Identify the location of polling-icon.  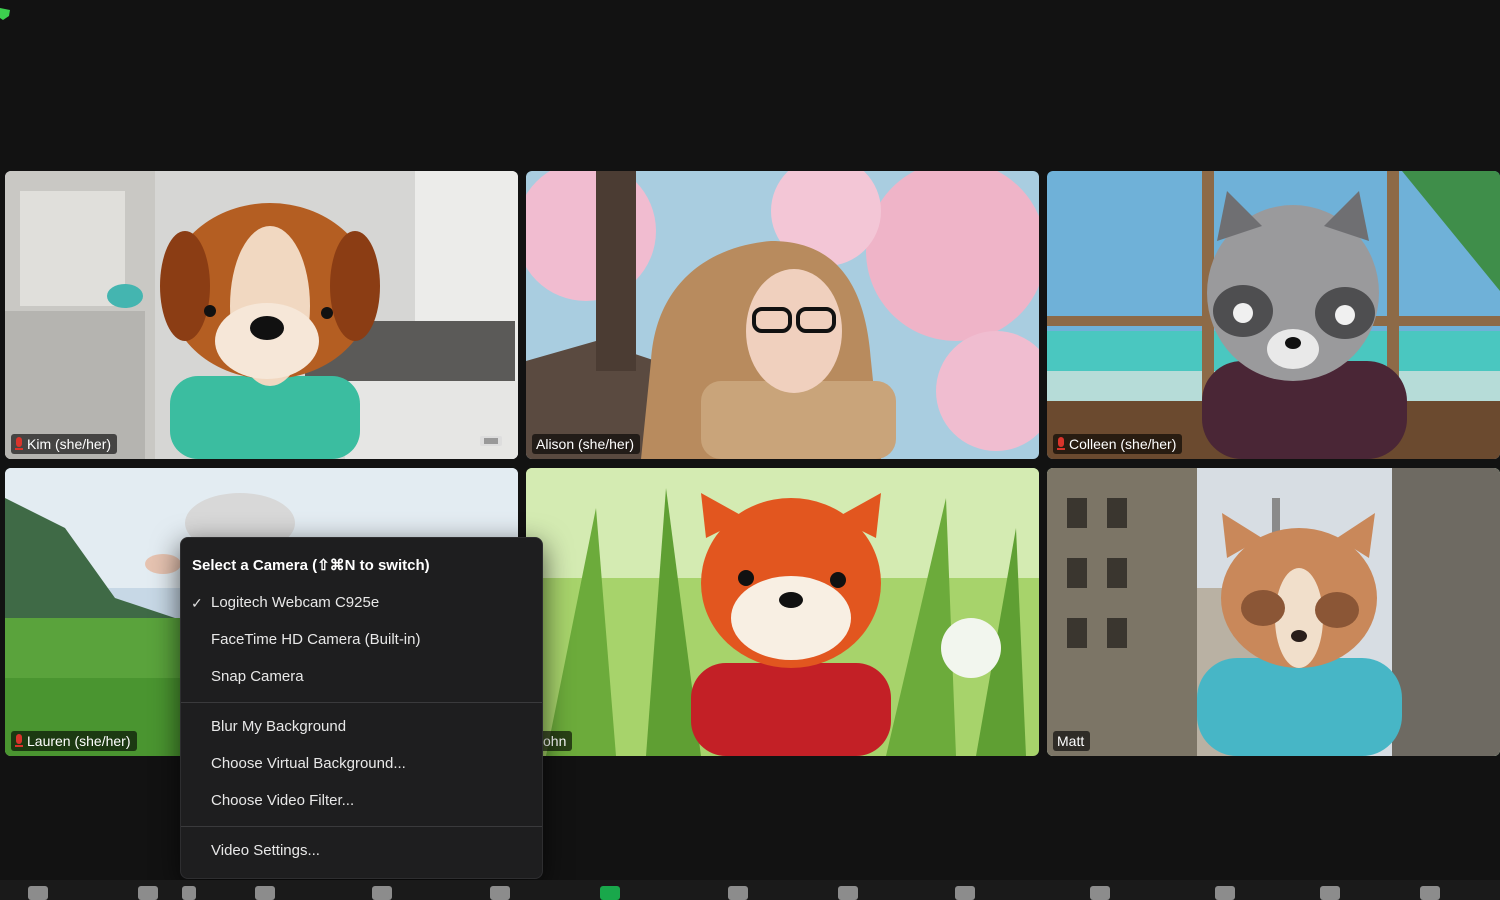
(738, 893).